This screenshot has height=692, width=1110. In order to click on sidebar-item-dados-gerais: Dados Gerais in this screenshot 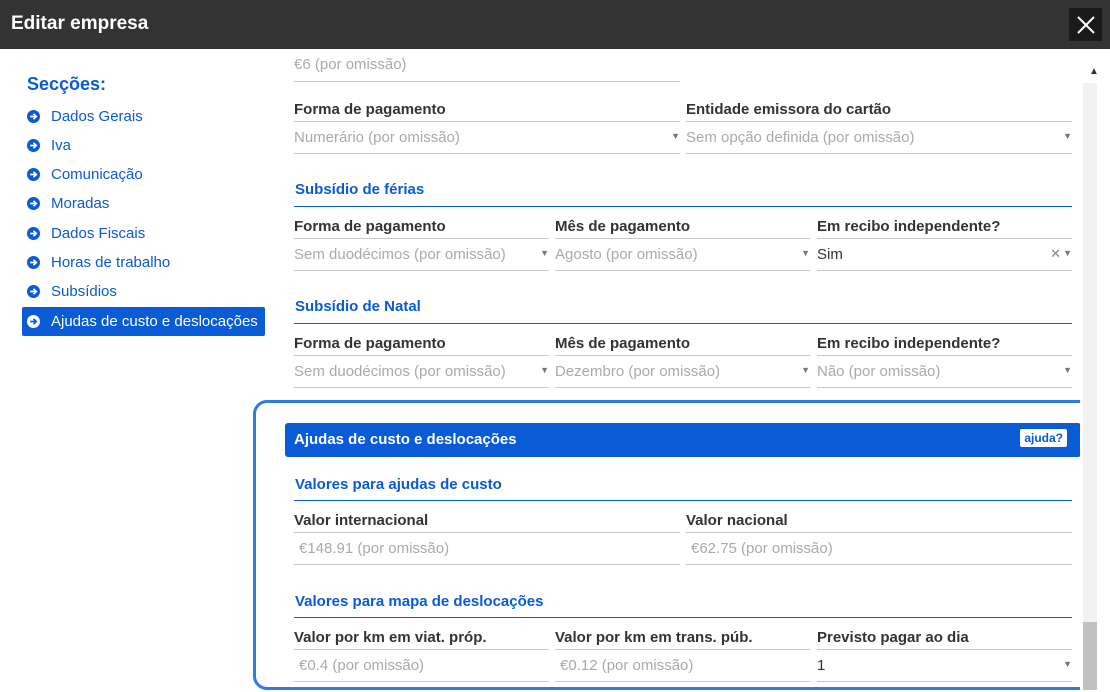, I will do `click(143, 116)`.